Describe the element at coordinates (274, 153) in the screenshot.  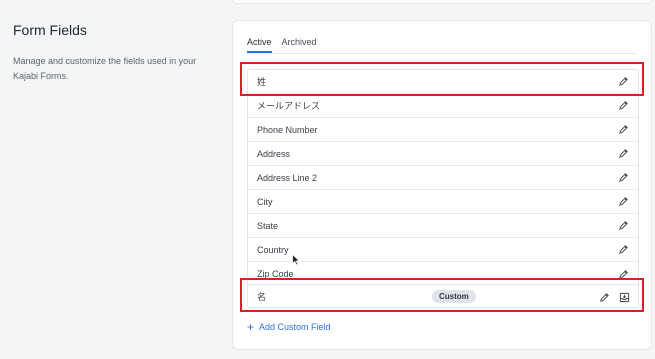
I see `field-label: Address` at that location.